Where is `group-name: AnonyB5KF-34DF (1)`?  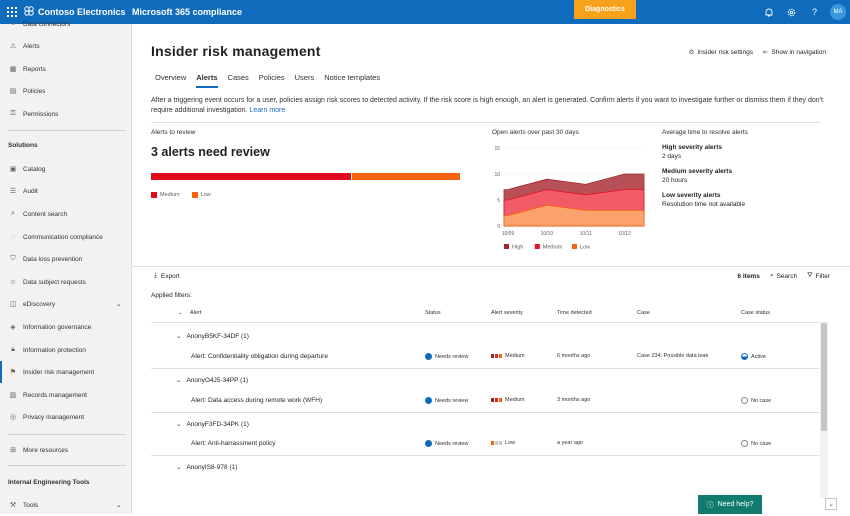
group-name: AnonyB5KF-34DF (1) is located at coordinates (217, 336).